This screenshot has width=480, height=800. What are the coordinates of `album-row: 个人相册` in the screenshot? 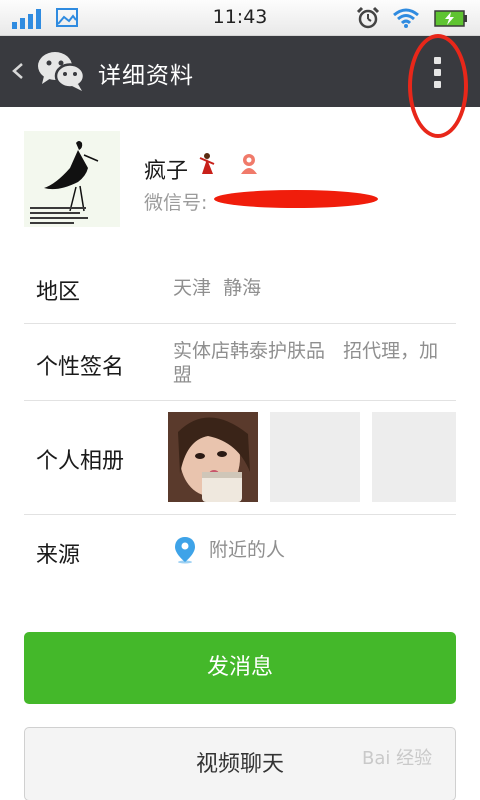 It's located at (240, 458).